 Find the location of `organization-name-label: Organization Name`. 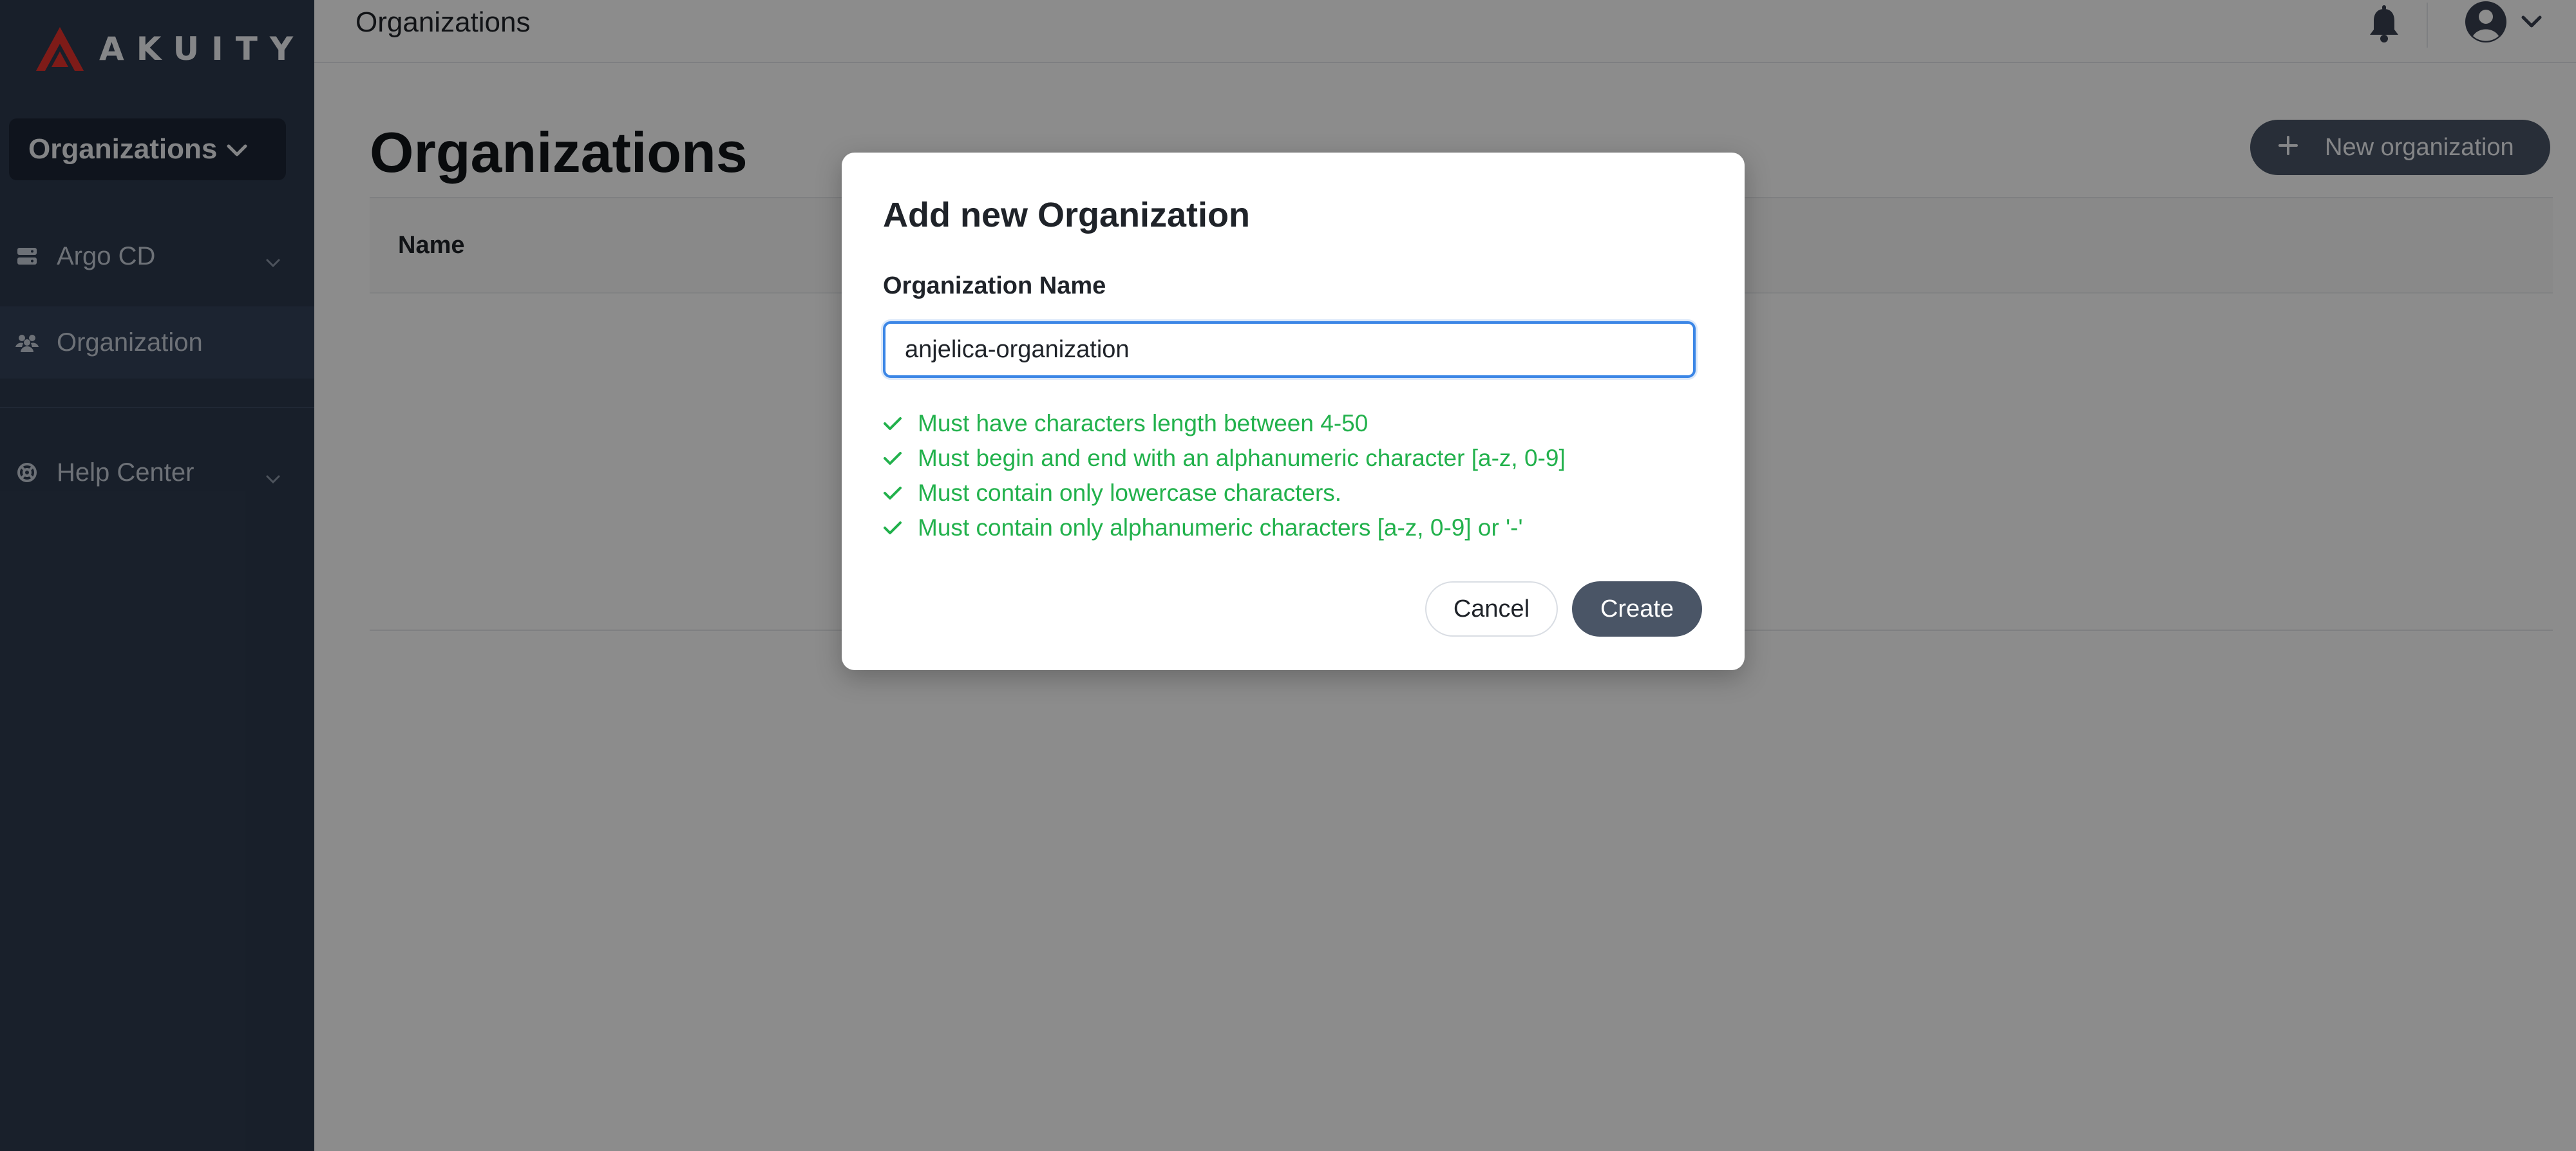

organization-name-label: Organization Name is located at coordinates (995, 285).